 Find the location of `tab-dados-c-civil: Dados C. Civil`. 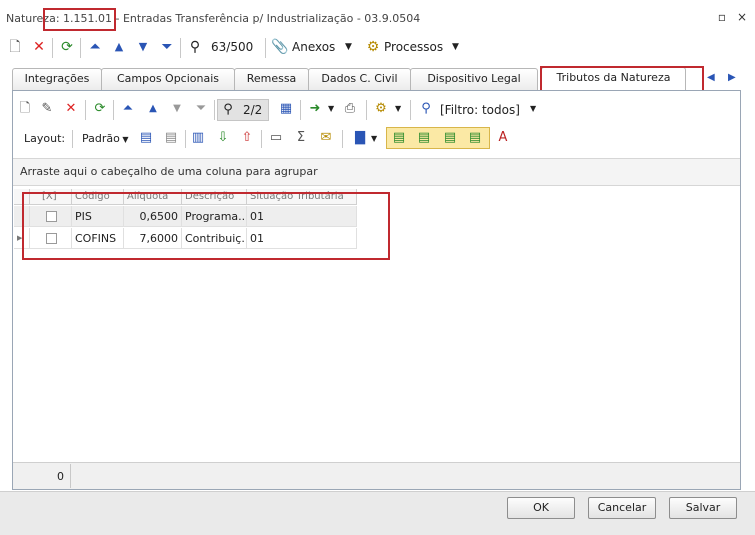

tab-dados-c-civil: Dados C. Civil is located at coordinates (359, 79).